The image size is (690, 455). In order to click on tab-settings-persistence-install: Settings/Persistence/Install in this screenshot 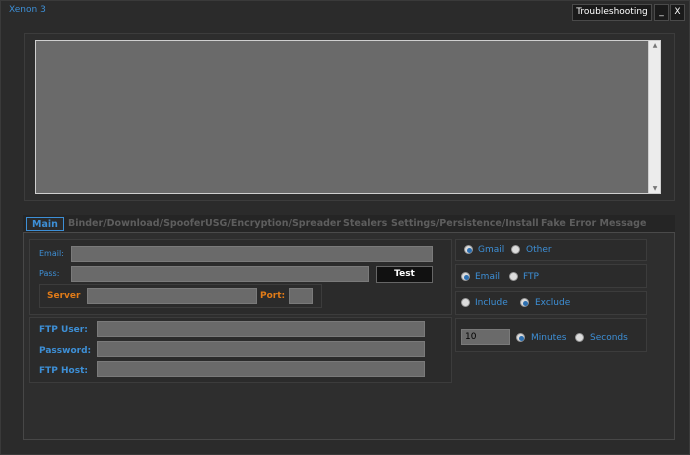, I will do `click(465, 223)`.